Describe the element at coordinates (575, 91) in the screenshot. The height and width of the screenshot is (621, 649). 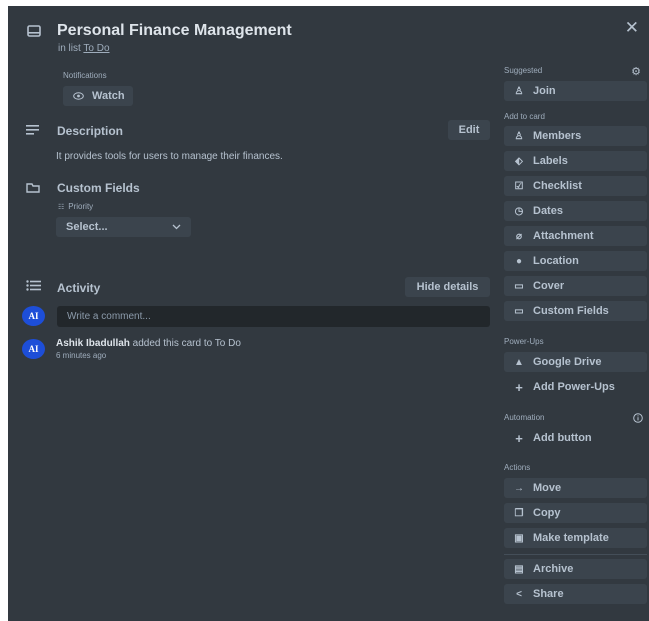
I see `join-button: ♙ Join` at that location.